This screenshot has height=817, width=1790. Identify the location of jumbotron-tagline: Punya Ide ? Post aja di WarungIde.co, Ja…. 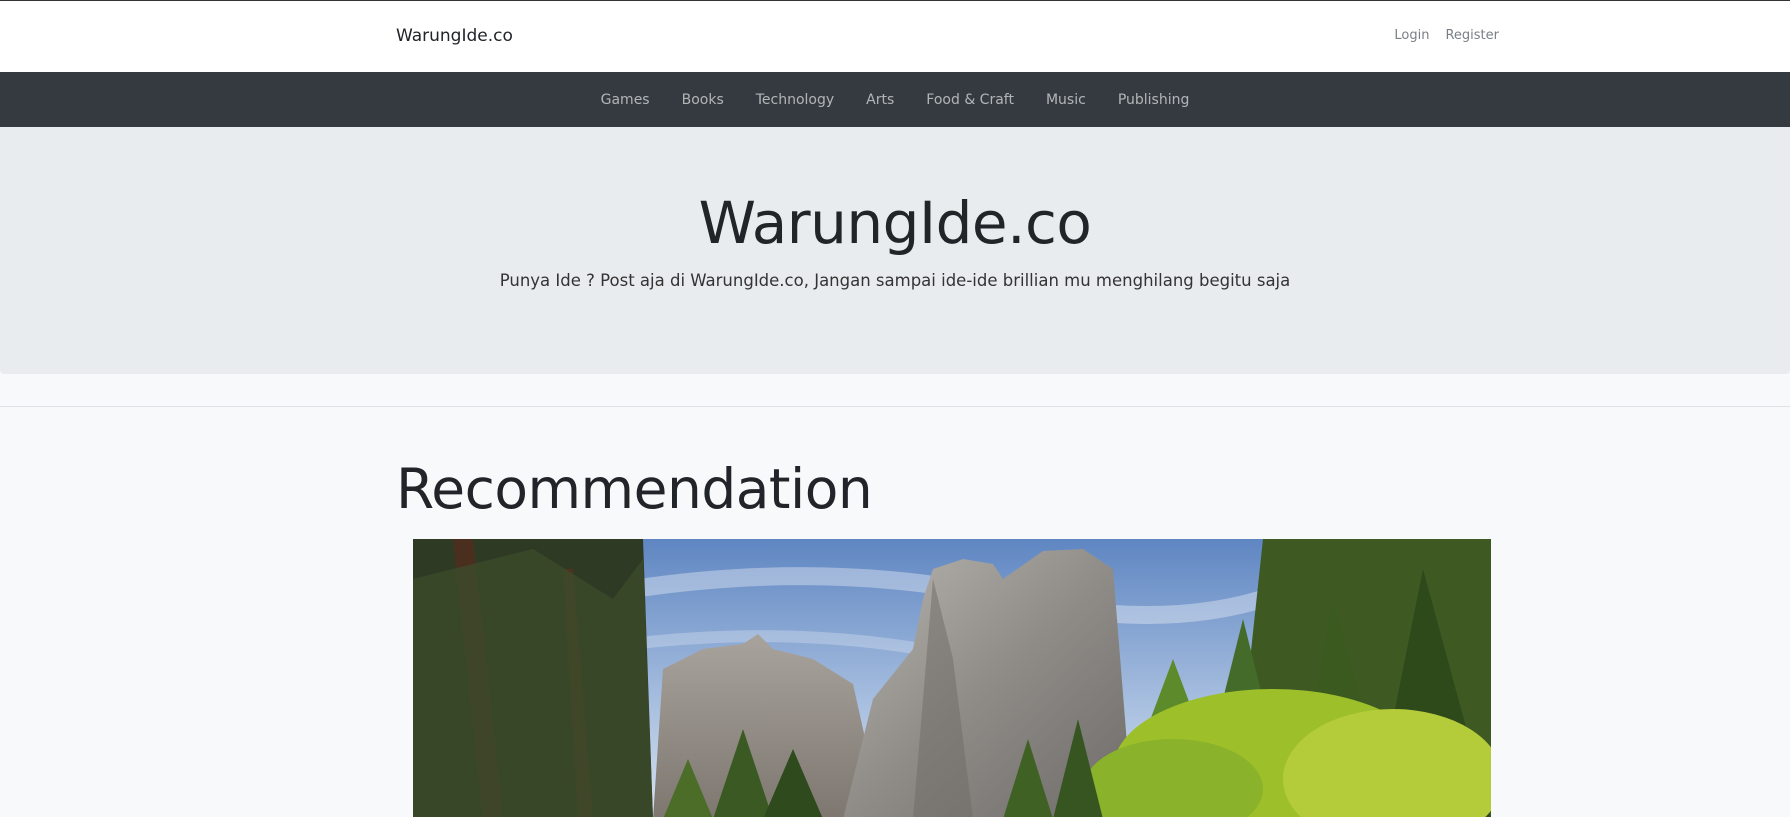
(895, 280).